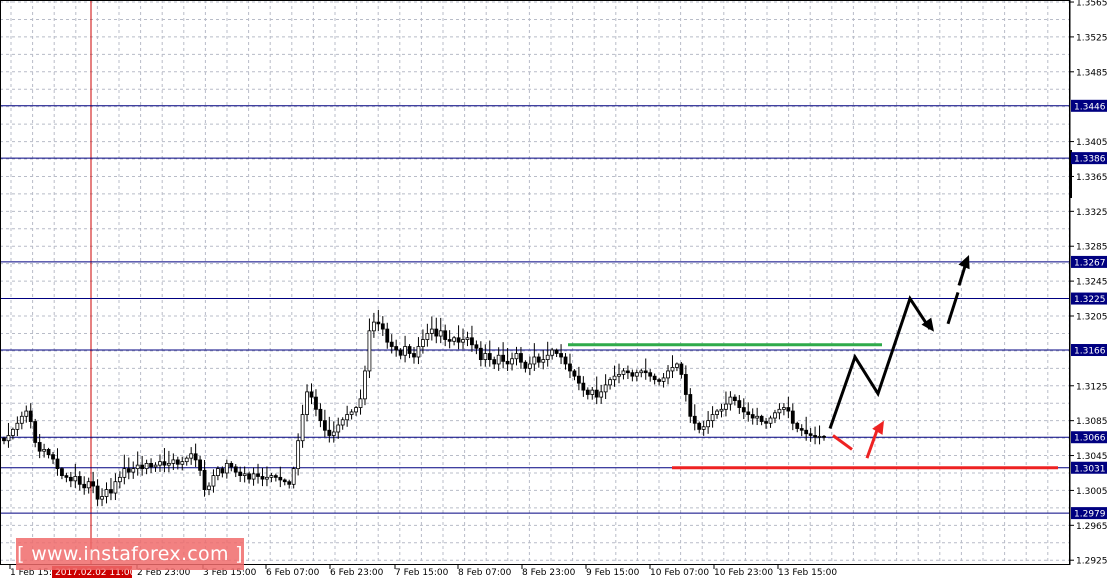  What do you see at coordinates (1092, 422) in the screenshot?
I see `y-tick-label: 1.3085` at bounding box center [1092, 422].